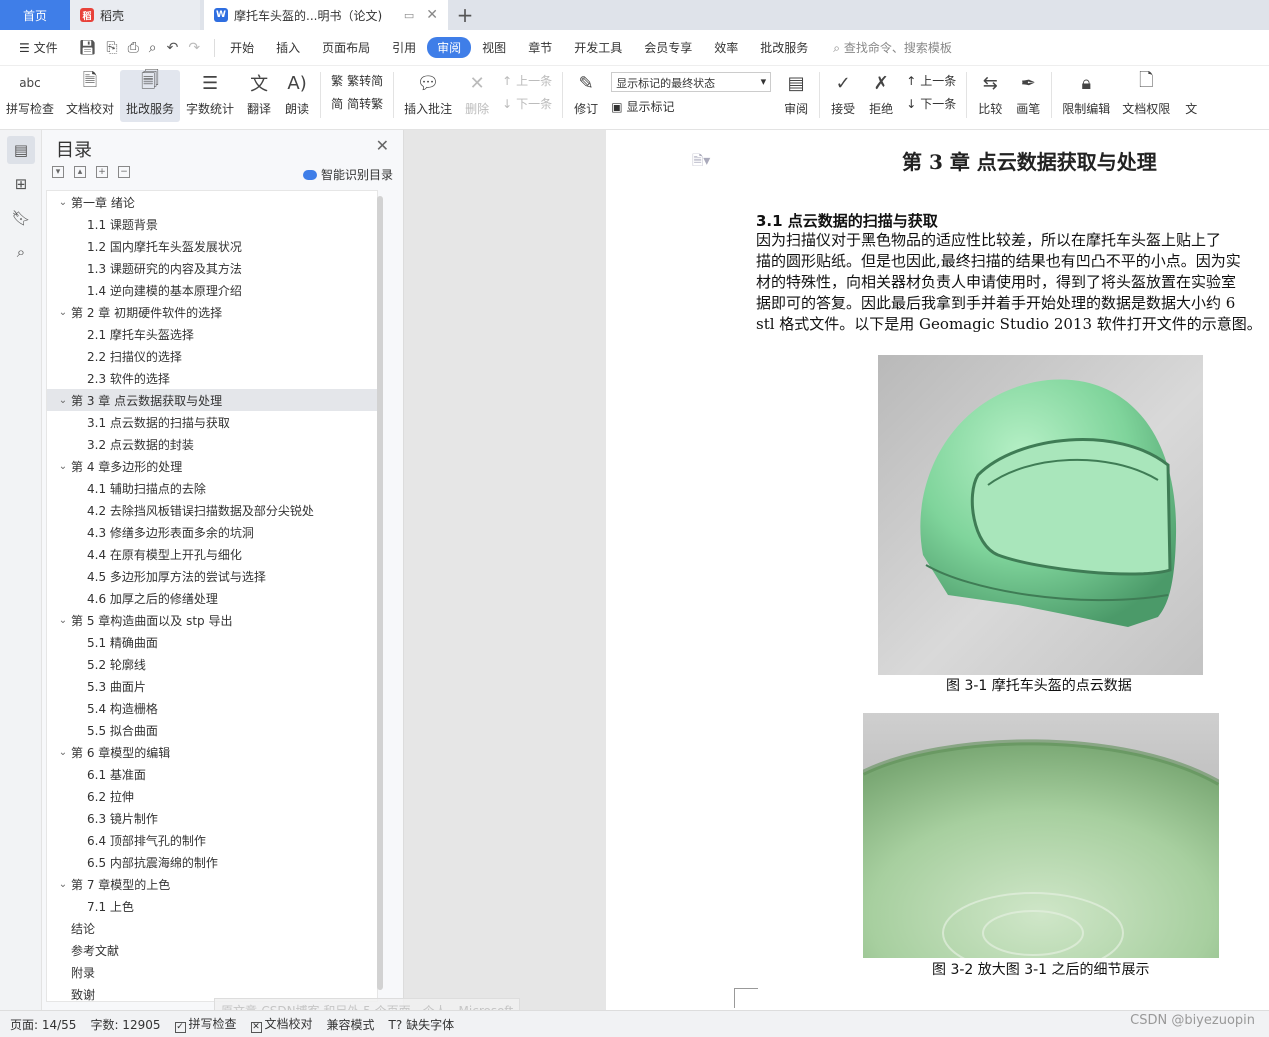  I want to click on menu-insert: 插入, so click(288, 47).